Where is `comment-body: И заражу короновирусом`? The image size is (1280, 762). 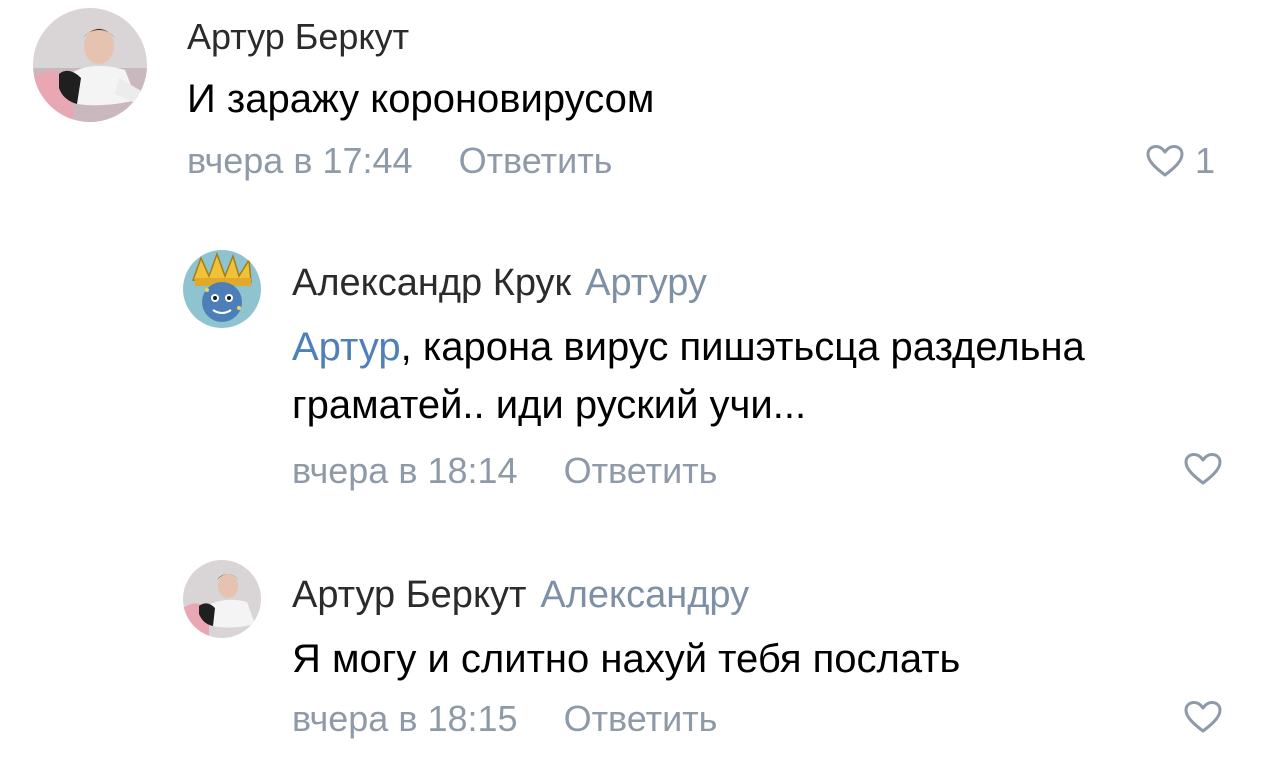 comment-body: И заражу короновирусом is located at coordinates (421, 99).